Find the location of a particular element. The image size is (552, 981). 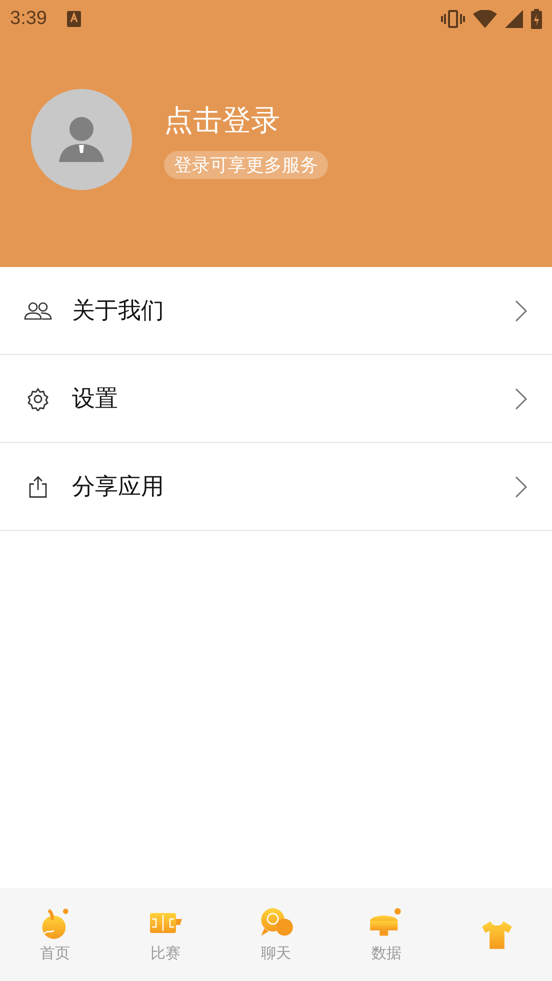

menu-item: 分享应用 is located at coordinates (276, 487).